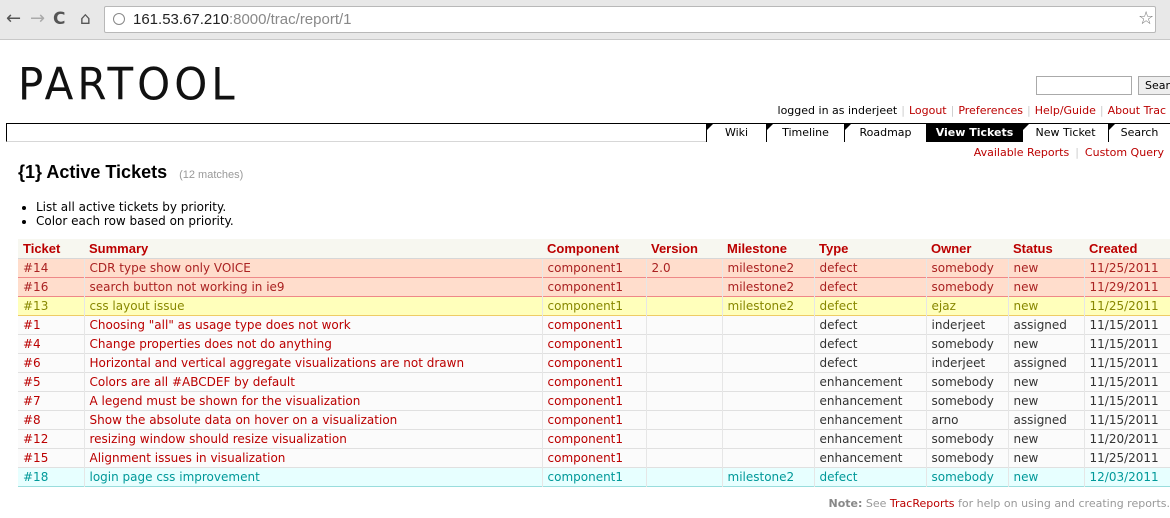  Describe the element at coordinates (768, 249) in the screenshot. I see `column-header-milestone: Milestone` at that location.